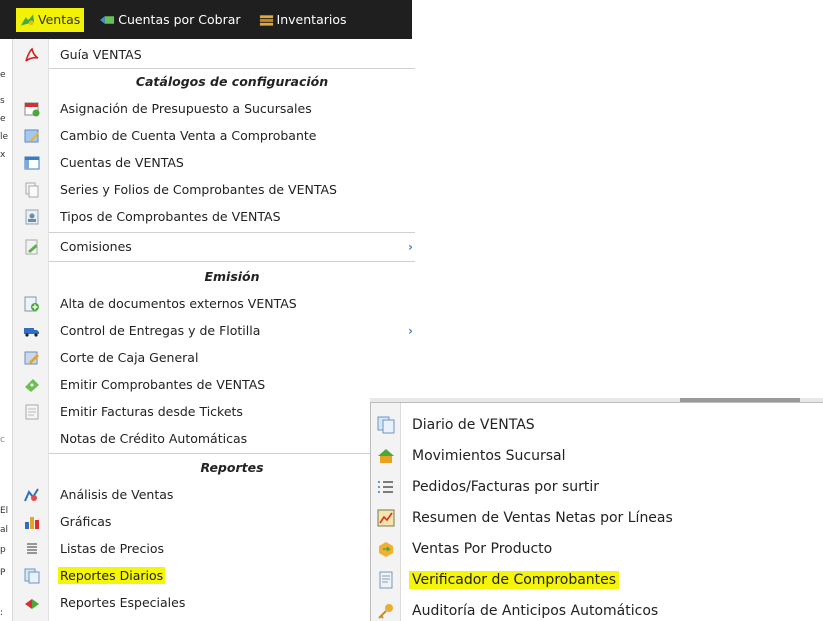  Describe the element at coordinates (505, 486) in the screenshot. I see `submenu-item-label: Pedidos/Facturas por surtir` at that location.